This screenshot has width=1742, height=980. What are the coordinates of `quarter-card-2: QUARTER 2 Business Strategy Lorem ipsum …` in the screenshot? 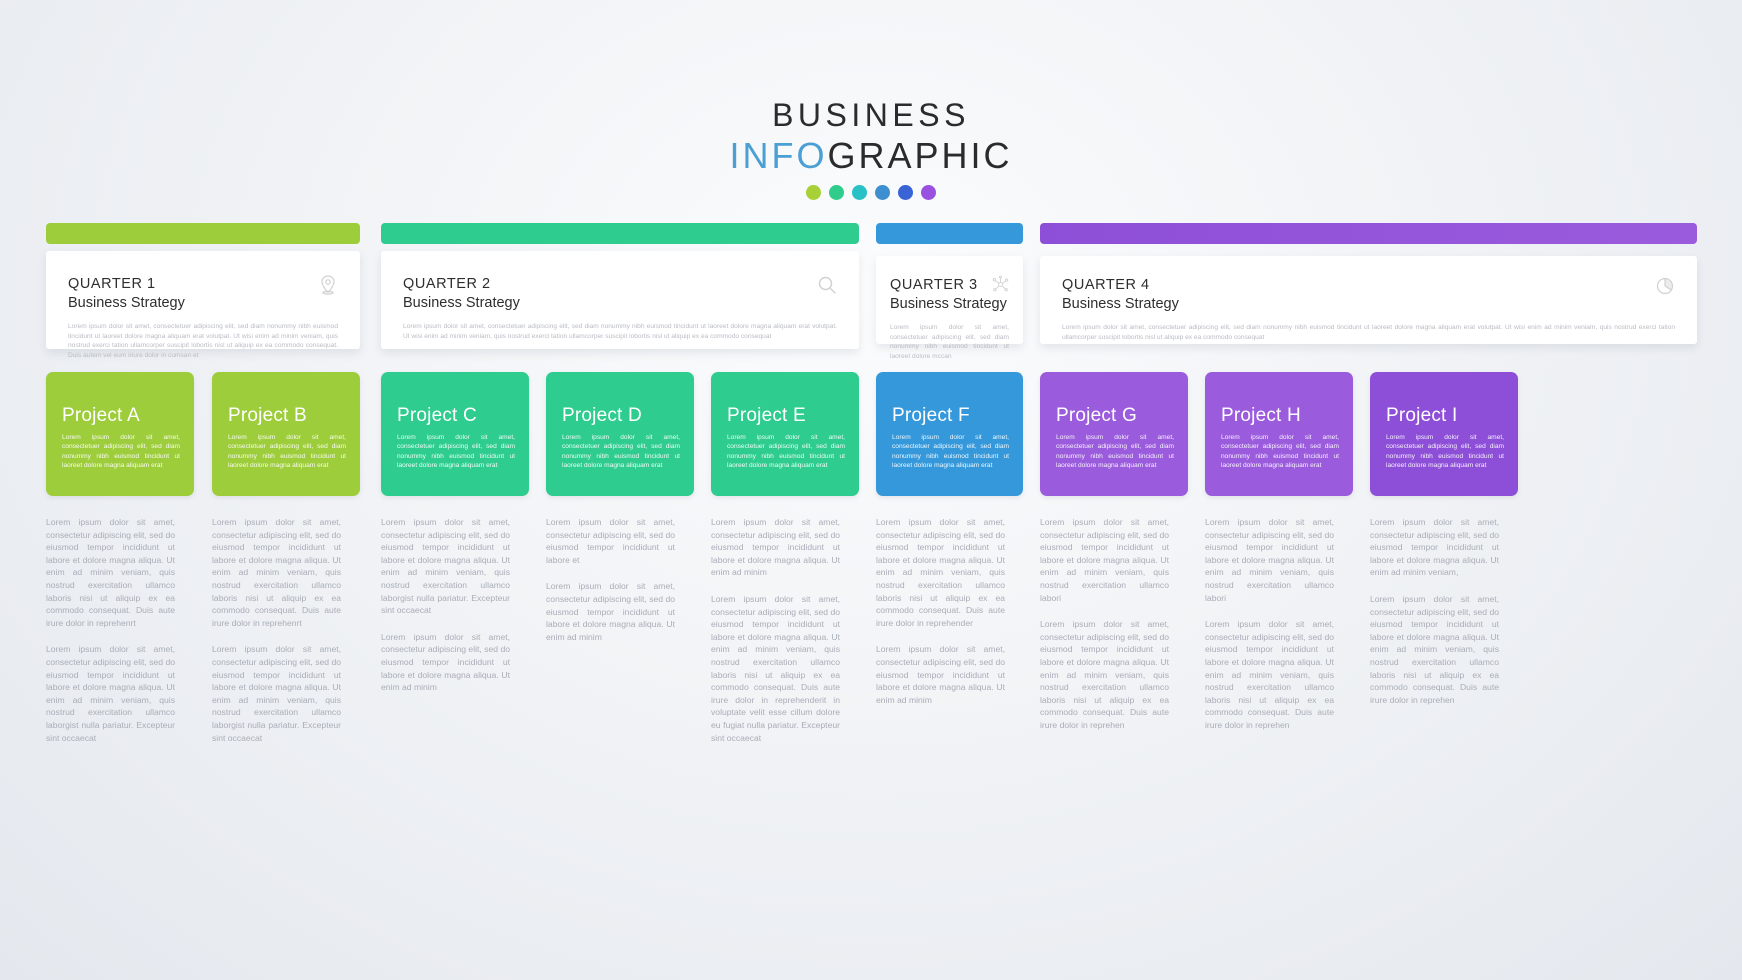 It's located at (620, 300).